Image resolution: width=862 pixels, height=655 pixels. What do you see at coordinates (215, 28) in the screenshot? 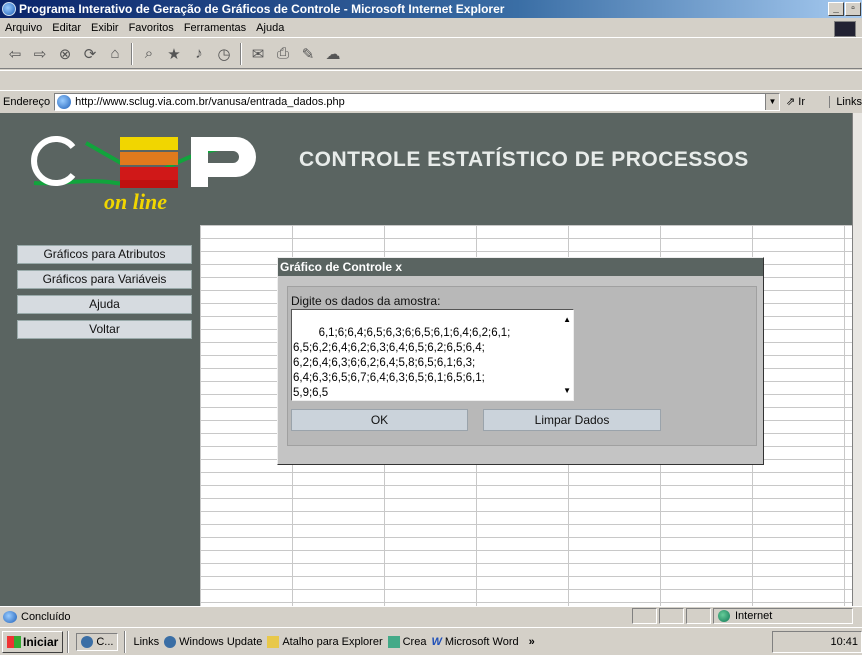
I see `menu-ferramentas: Ferramentas` at bounding box center [215, 28].